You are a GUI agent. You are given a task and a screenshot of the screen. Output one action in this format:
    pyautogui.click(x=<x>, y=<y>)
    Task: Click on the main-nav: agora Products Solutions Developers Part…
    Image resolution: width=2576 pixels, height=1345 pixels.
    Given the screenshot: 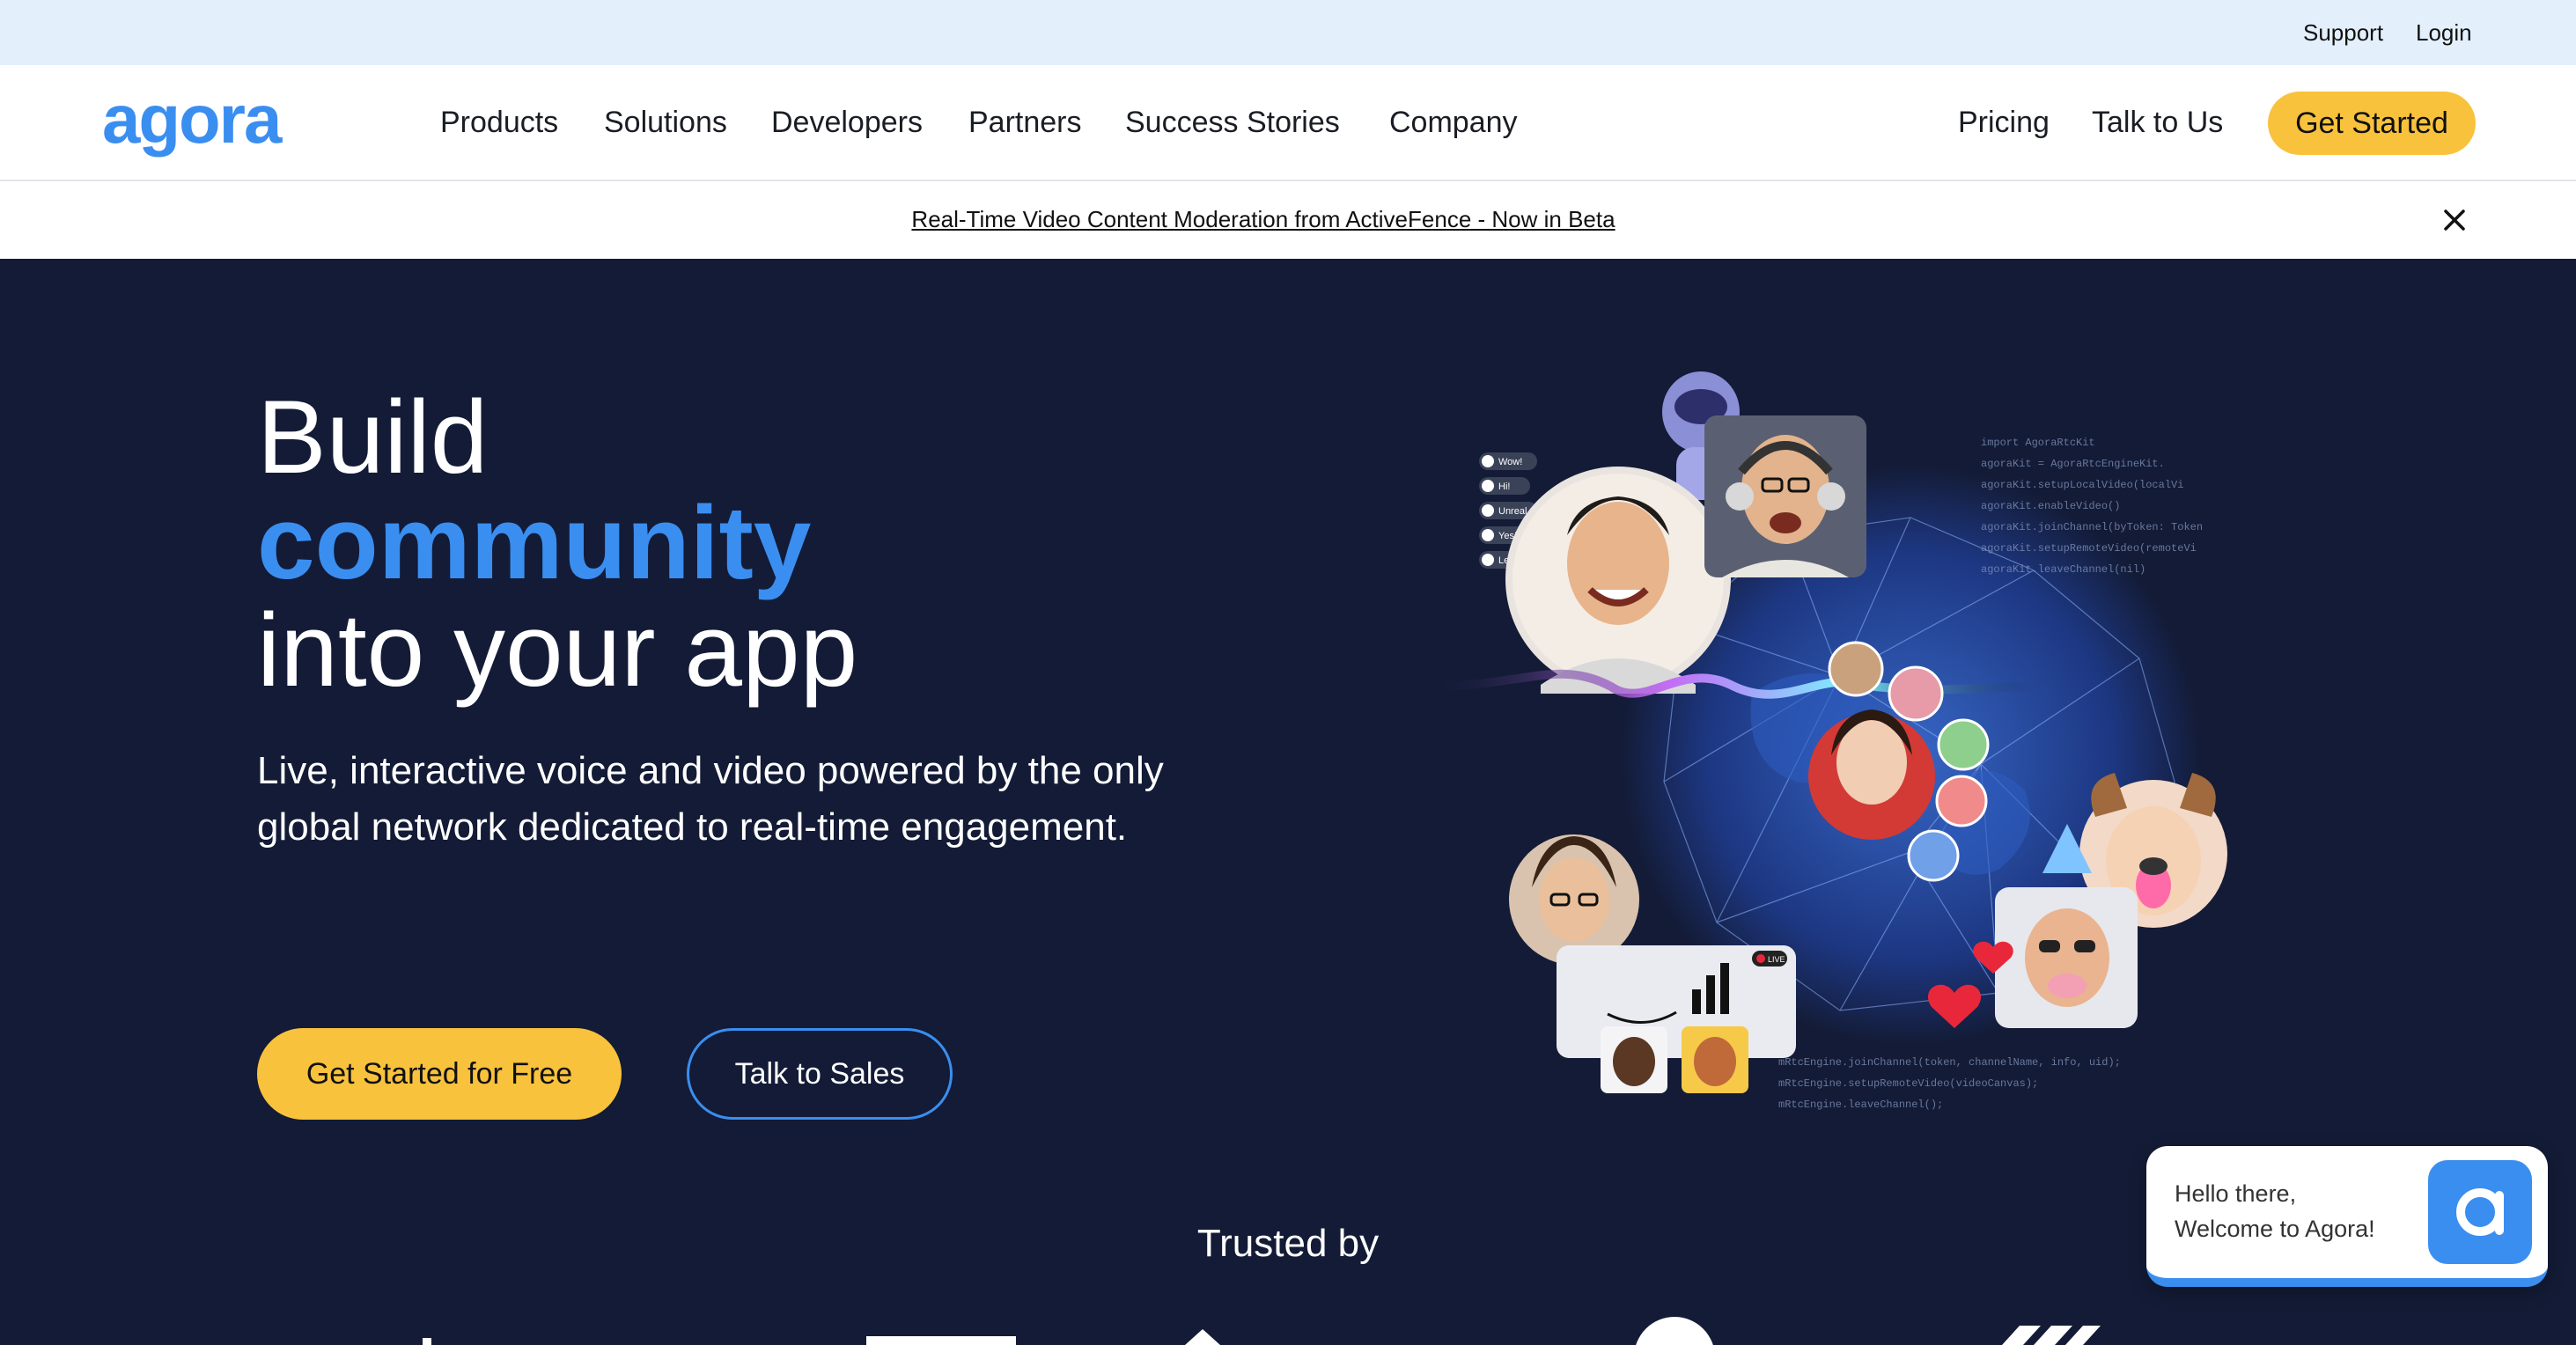 What is the action you would take?
    pyautogui.click(x=1288, y=123)
    